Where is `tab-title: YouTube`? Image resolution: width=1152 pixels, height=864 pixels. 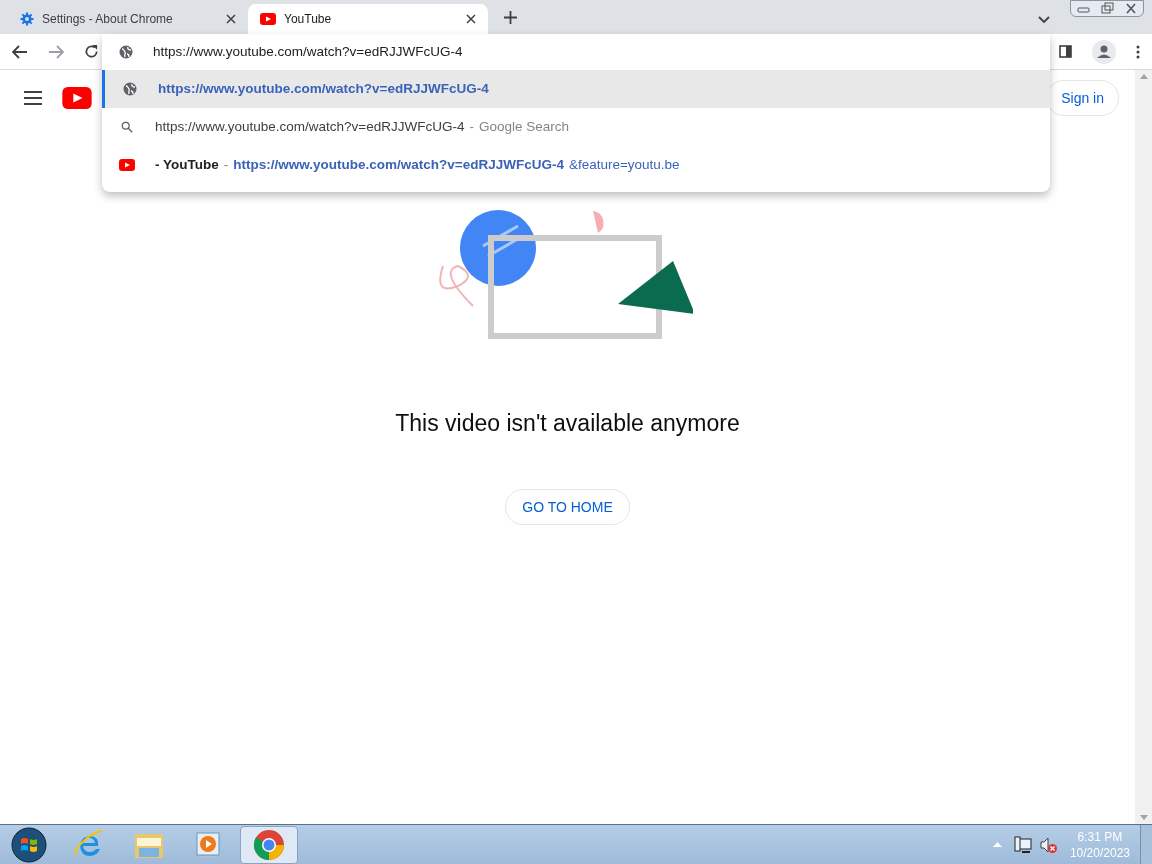
tab-title: YouTube is located at coordinates (308, 19).